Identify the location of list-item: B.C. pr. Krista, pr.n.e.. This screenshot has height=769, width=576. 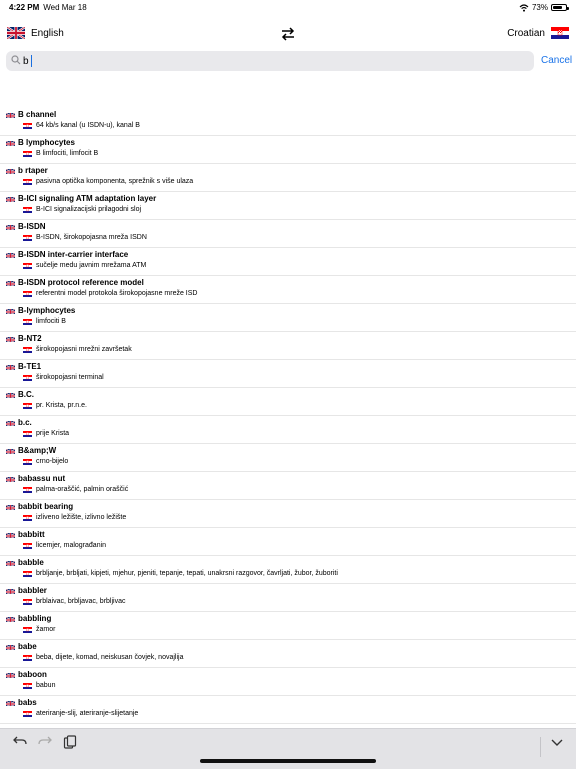
(288, 402).